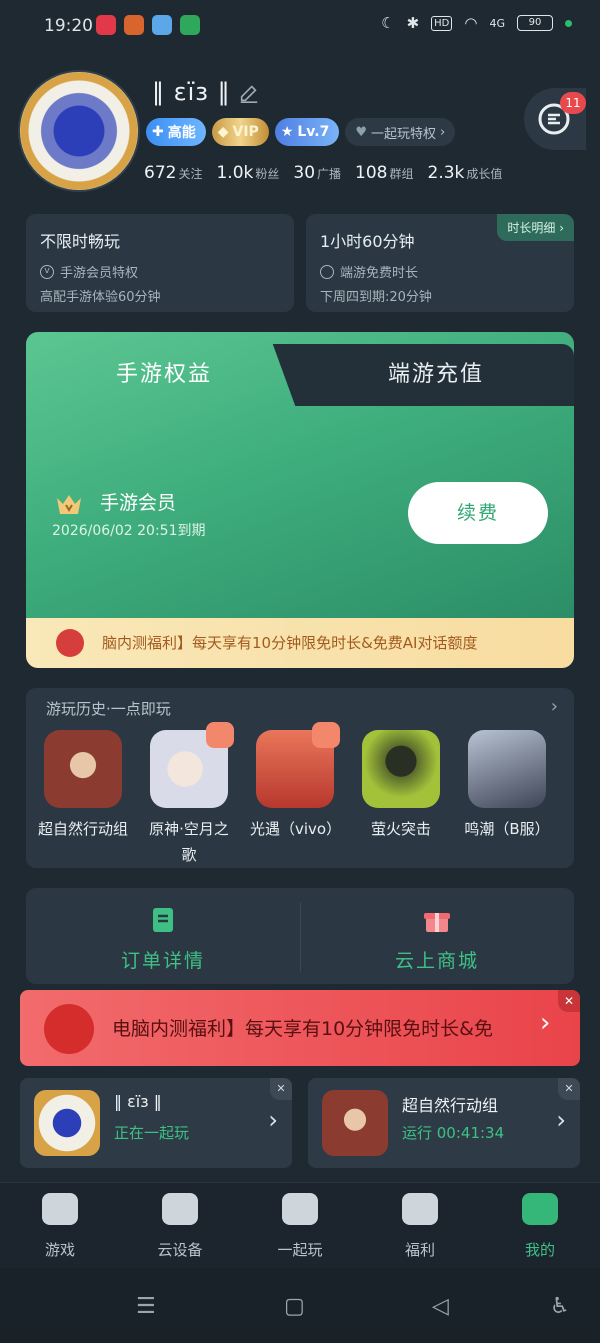  I want to click on game-name: 萤火突击, so click(400, 829).